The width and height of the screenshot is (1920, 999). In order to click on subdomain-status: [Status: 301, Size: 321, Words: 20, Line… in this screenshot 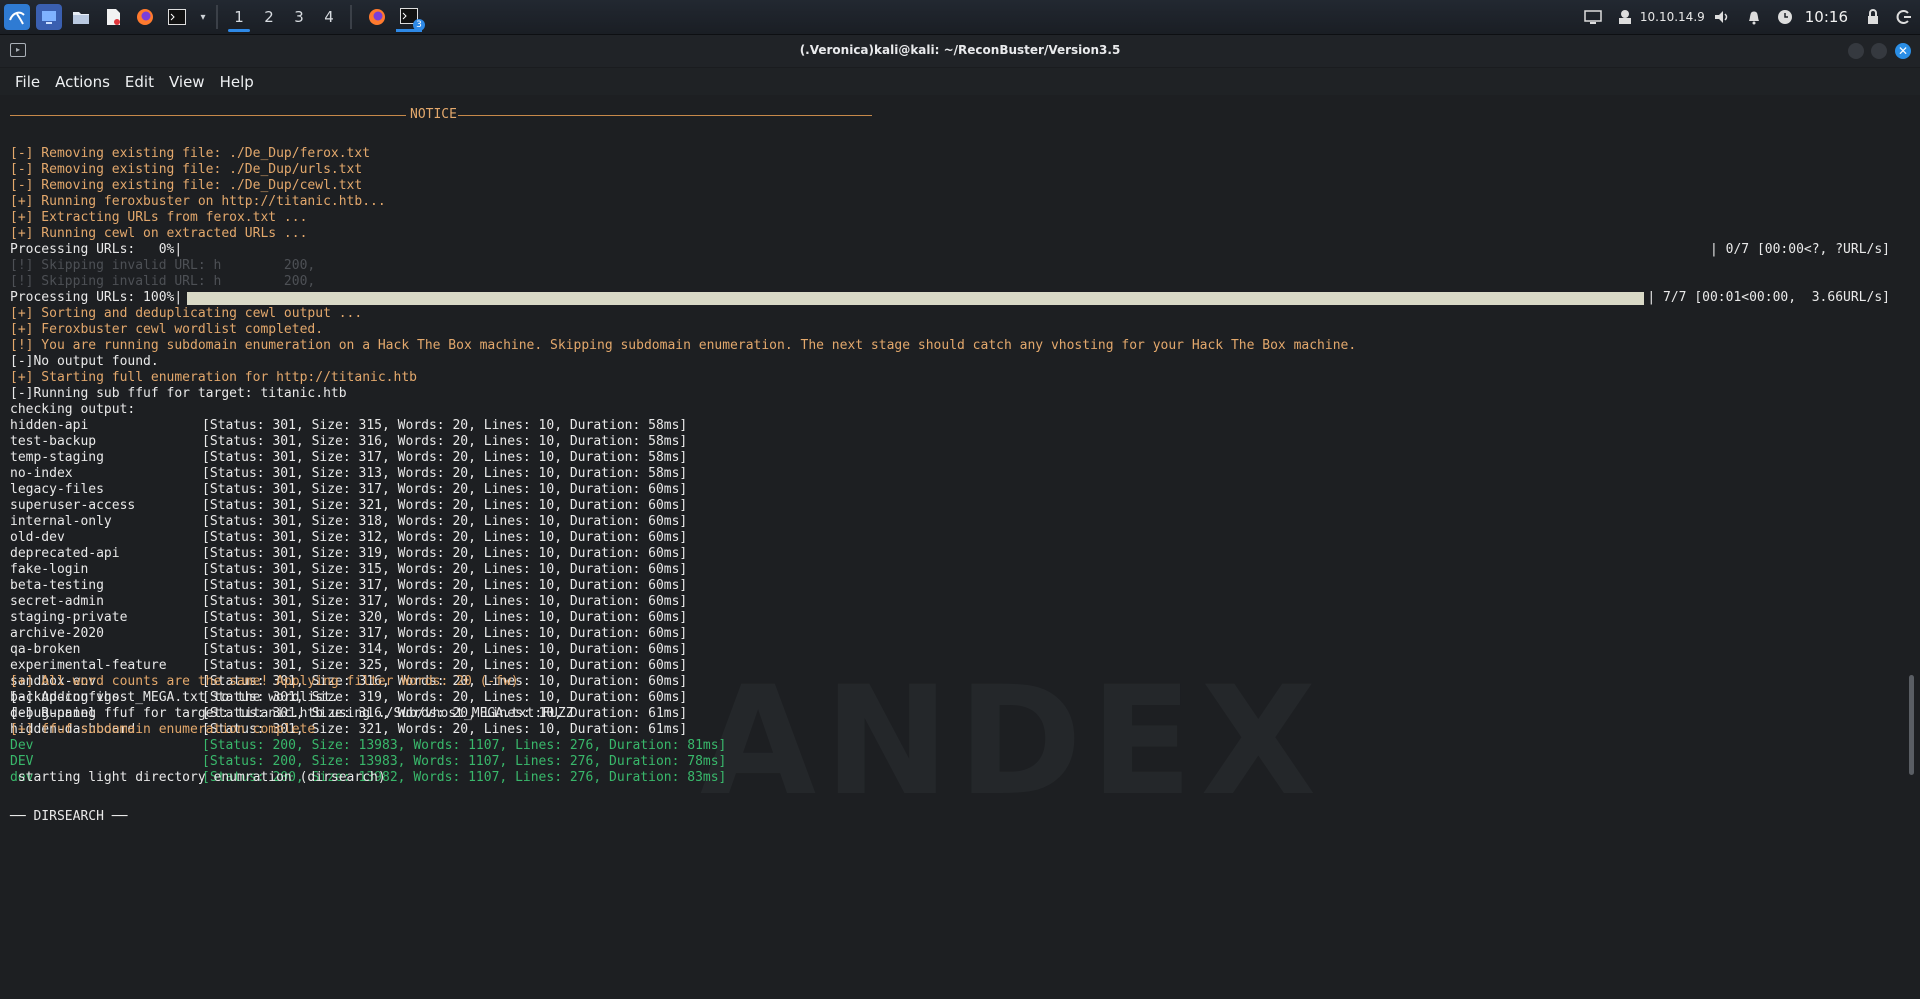, I will do `click(445, 505)`.